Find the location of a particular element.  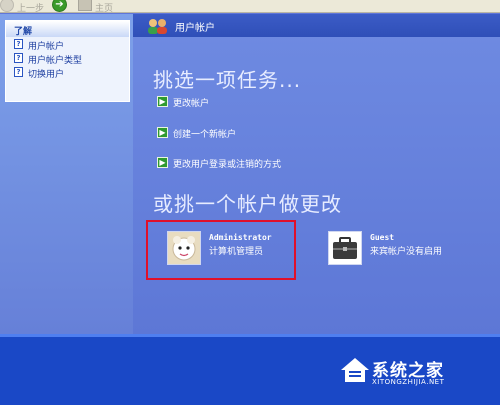

learn-about-panel: 了解 ? 用户帐户 ? 用户帐户类型 ? 切换用户 is located at coordinates (67, 61).